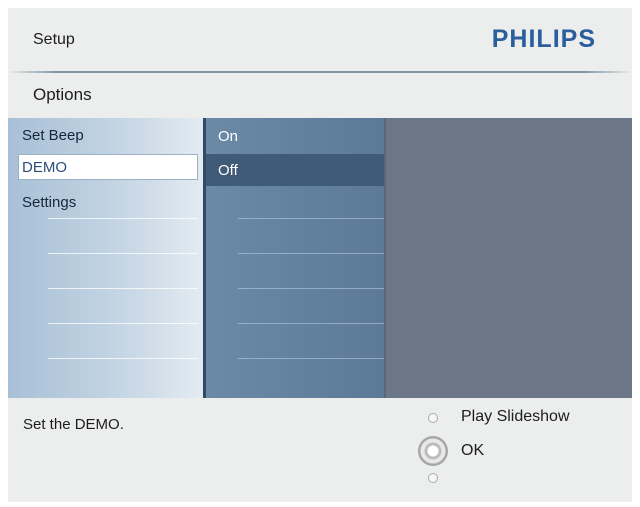 The image size is (640, 507). Describe the element at coordinates (433, 418) in the screenshot. I see `nav-up-circle-icon` at that location.